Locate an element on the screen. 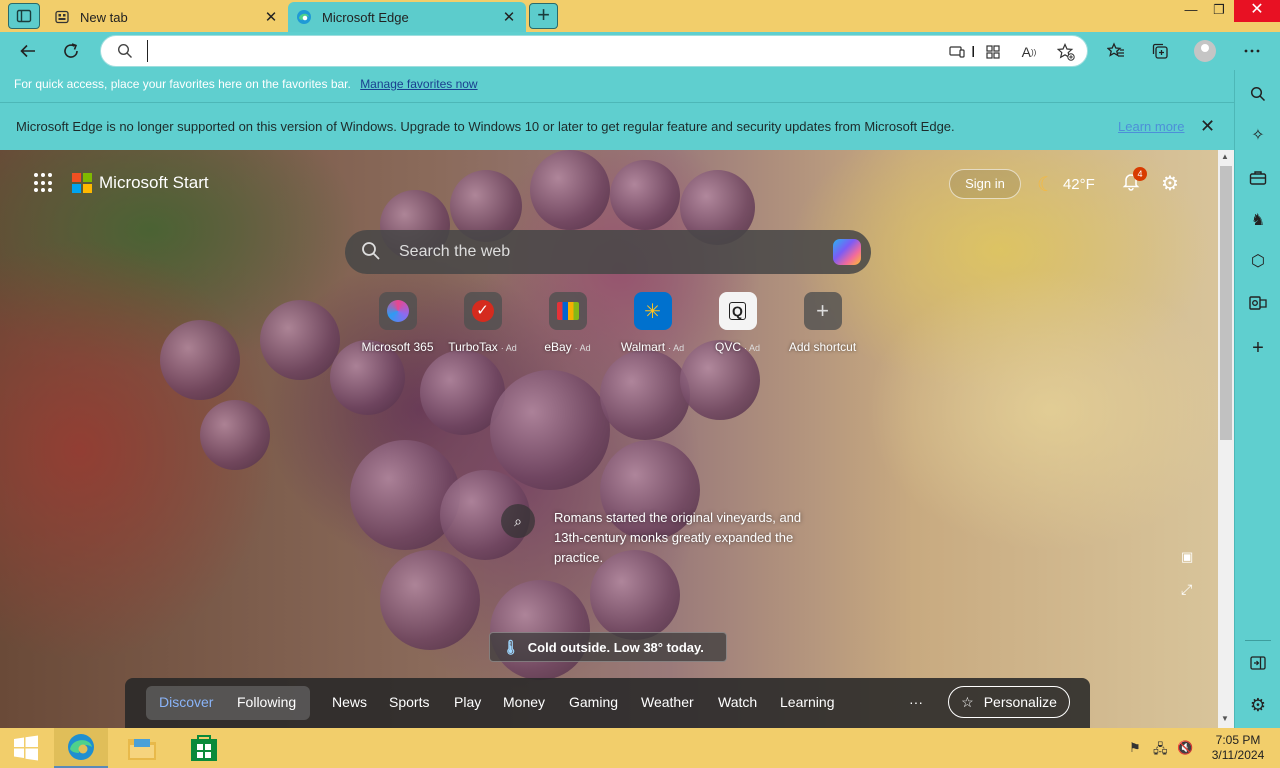 This screenshot has width=1280, height=768. tab-actions-icon is located at coordinates (24, 16).